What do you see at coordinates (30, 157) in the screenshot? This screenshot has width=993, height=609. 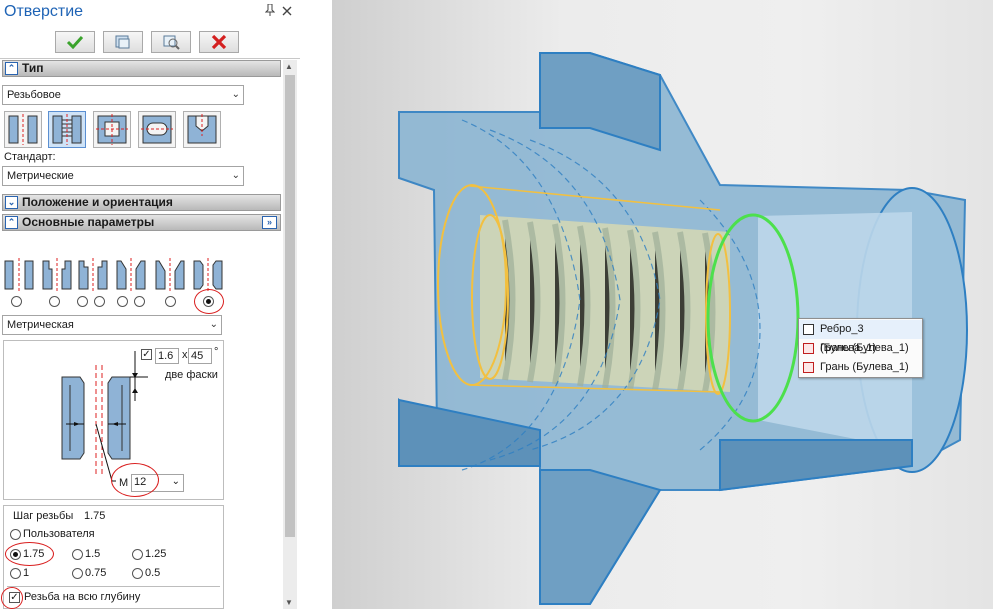 I see `standard-label: Стандарт:` at bounding box center [30, 157].